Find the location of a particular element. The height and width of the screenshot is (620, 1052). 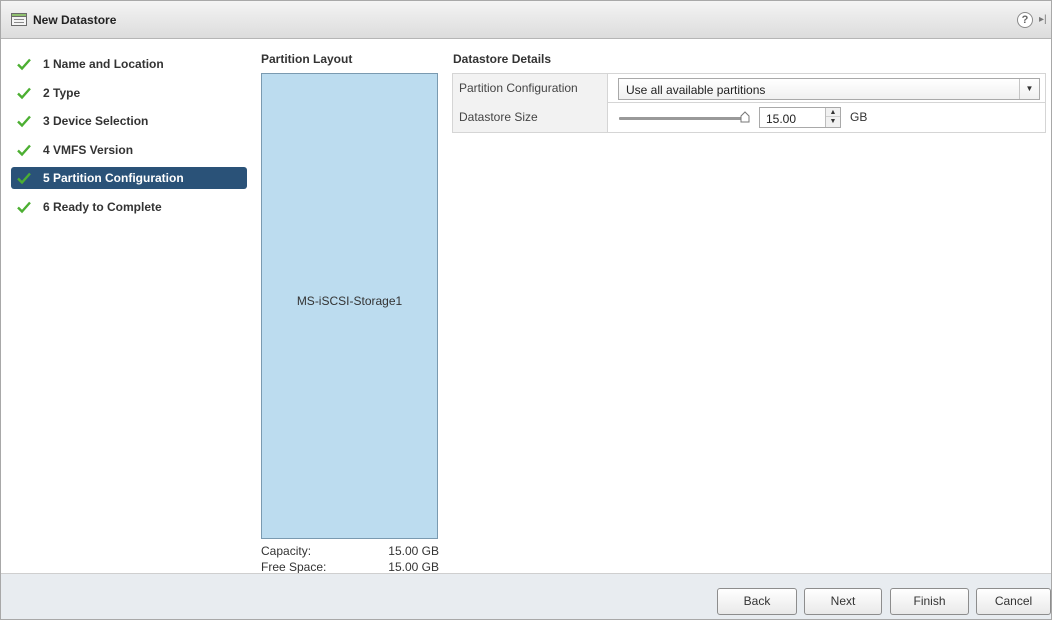

step-ready-to-complete: 6 Ready to Complete is located at coordinates (129, 207).